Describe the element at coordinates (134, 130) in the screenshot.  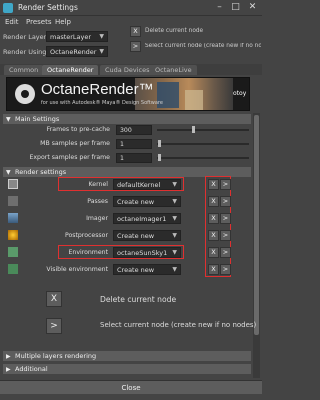
I see `frames-precache-field: 300` at that location.